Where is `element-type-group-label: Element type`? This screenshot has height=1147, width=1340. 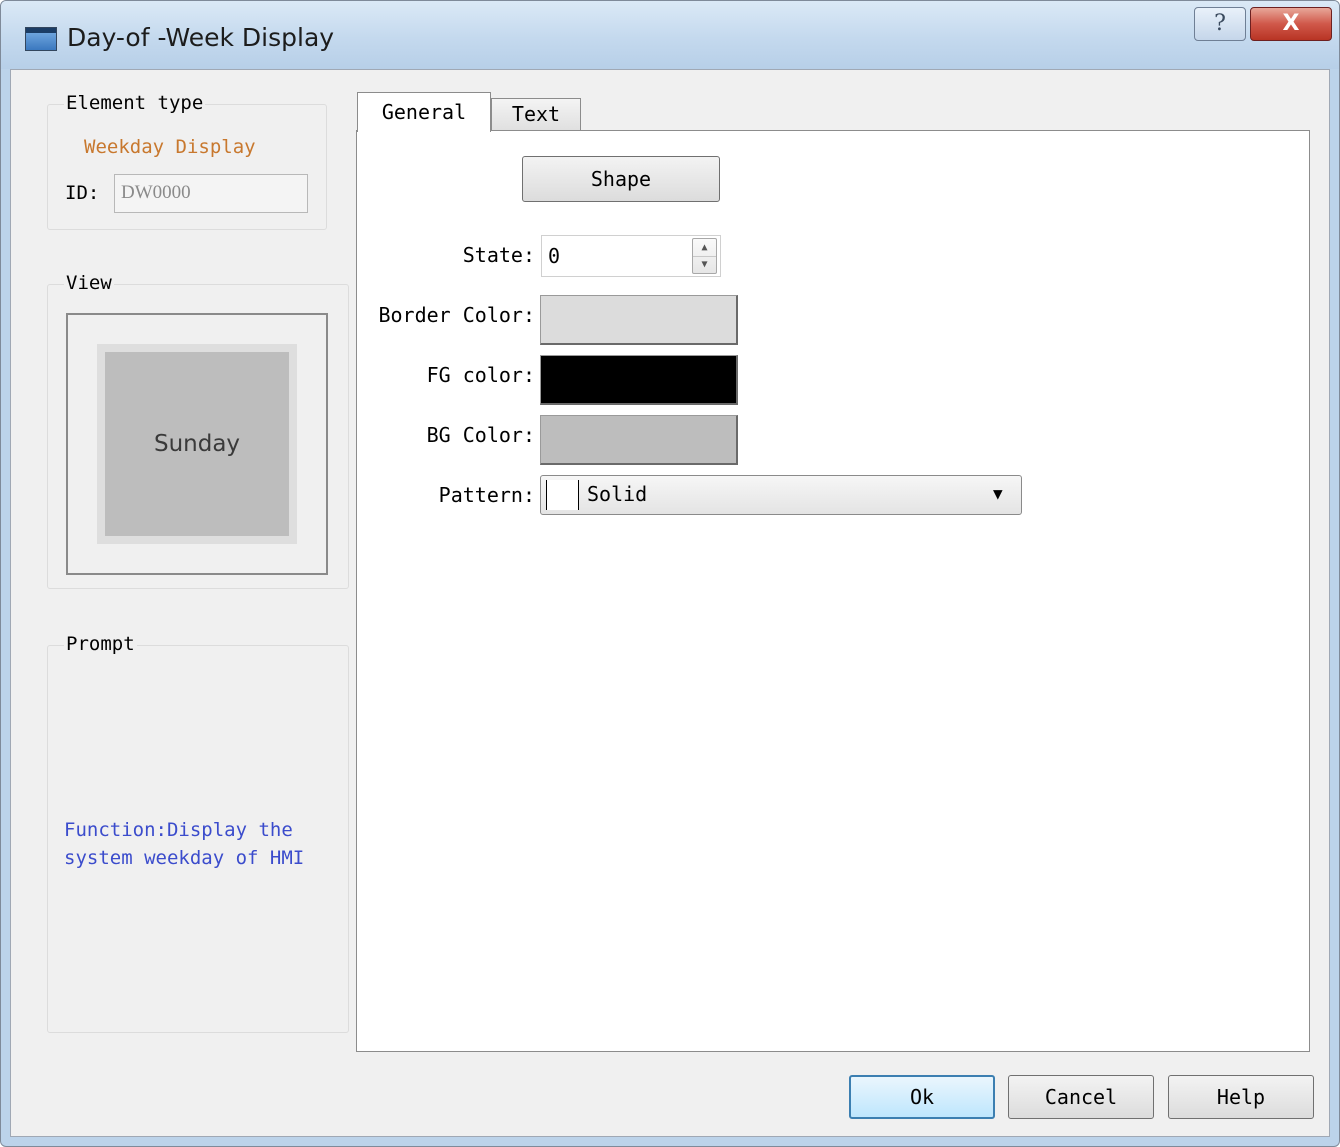
element-type-group-label: Element type is located at coordinates (135, 103).